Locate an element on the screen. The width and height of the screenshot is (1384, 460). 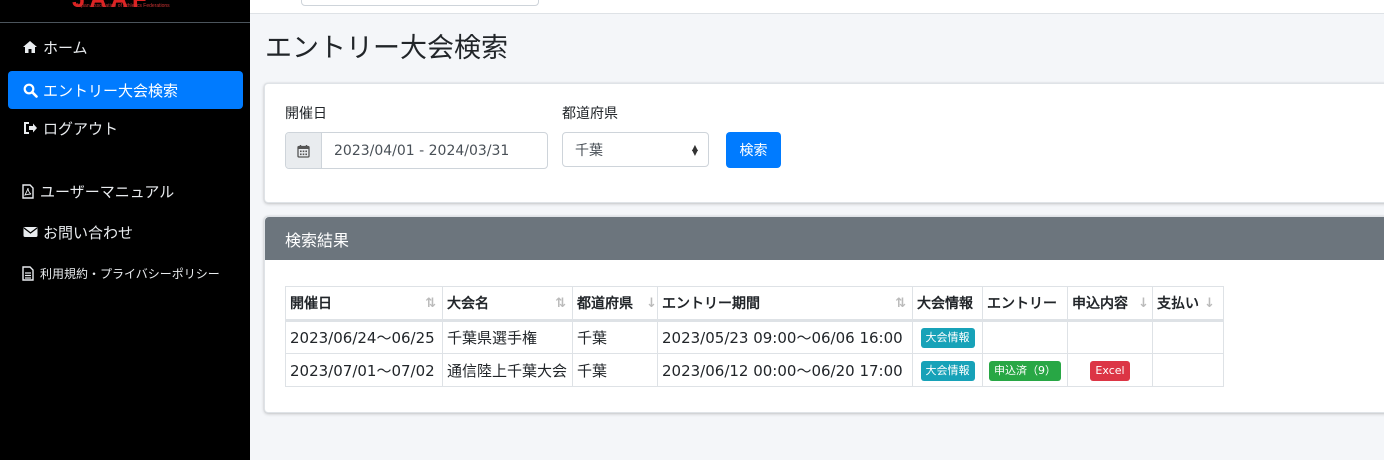
sidebar-item-terms: 利用規約・プライバシーポリシー is located at coordinates (125, 273).